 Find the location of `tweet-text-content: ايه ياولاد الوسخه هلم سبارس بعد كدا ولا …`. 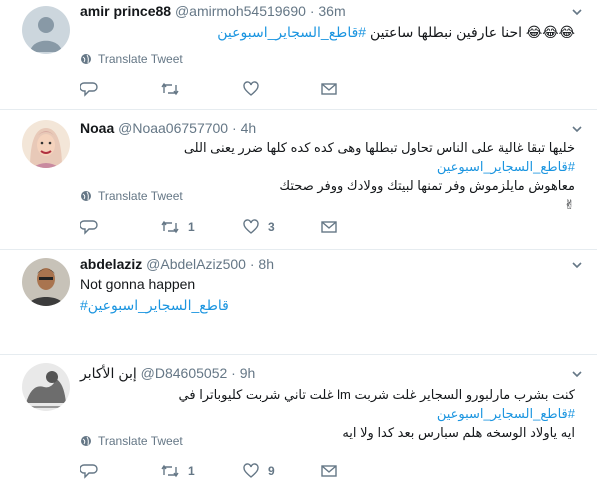

tweet-text-content: ايه ياولاد الوسخه هلم سبارس بعد كدا ولا … is located at coordinates (458, 432).